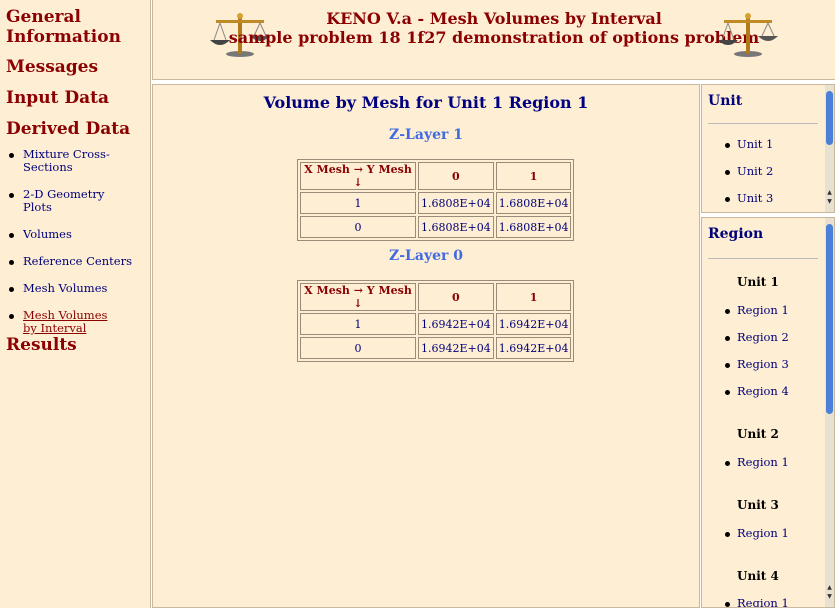  I want to click on nav-mixture-cross-sections: Mixture Cross-Sections, so click(71, 161).